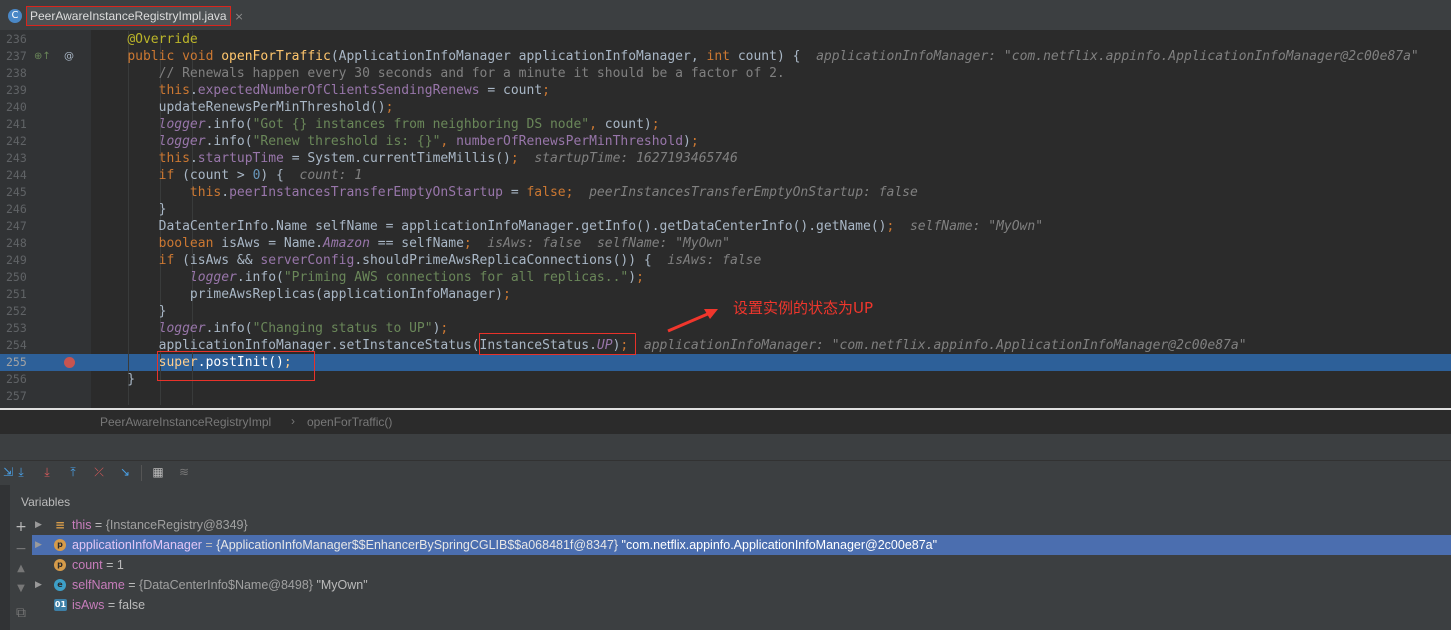 The height and width of the screenshot is (630, 1451). What do you see at coordinates (158, 472) in the screenshot?
I see `evaluate-expression-icon: ▦` at bounding box center [158, 472].